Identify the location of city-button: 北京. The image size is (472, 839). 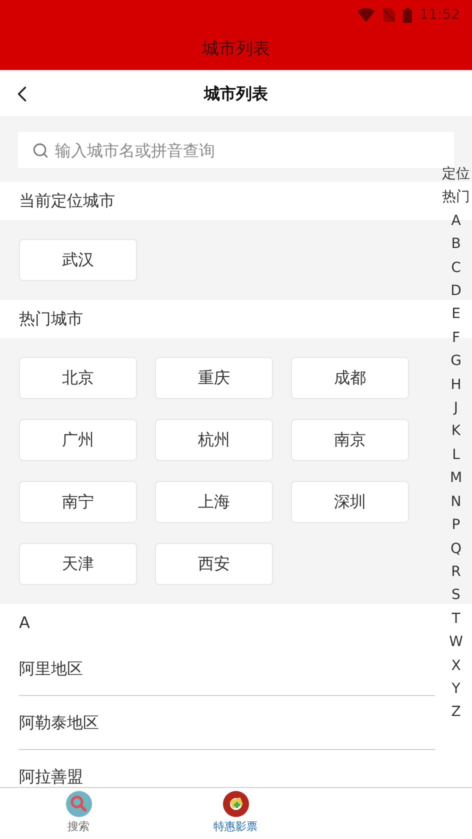
(78, 378).